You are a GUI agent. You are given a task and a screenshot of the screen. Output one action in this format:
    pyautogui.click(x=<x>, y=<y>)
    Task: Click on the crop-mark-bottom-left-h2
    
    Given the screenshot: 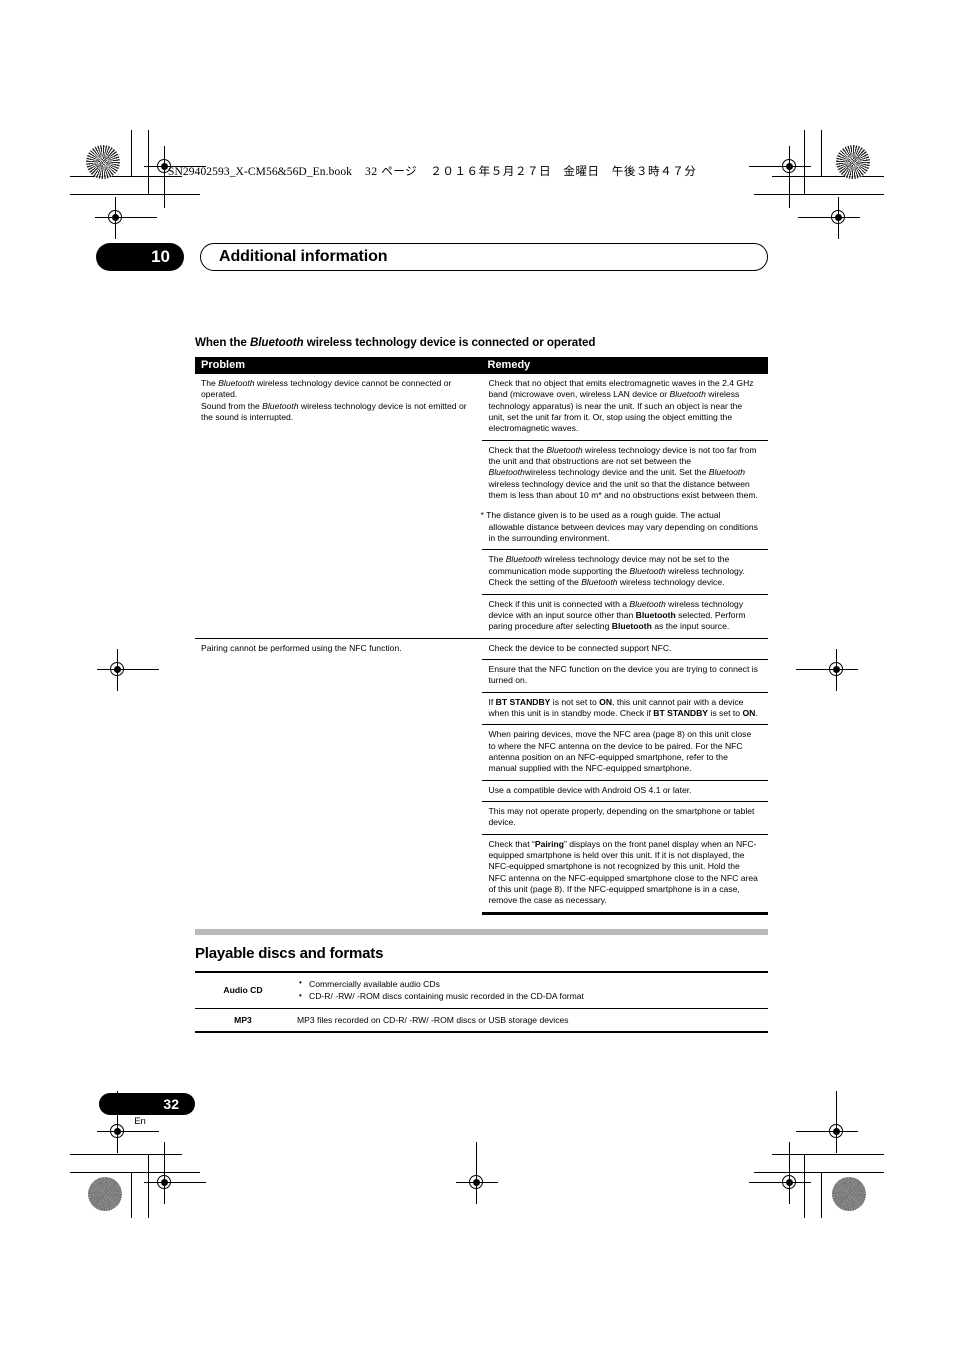 What is the action you would take?
    pyautogui.click(x=135, y=1173)
    